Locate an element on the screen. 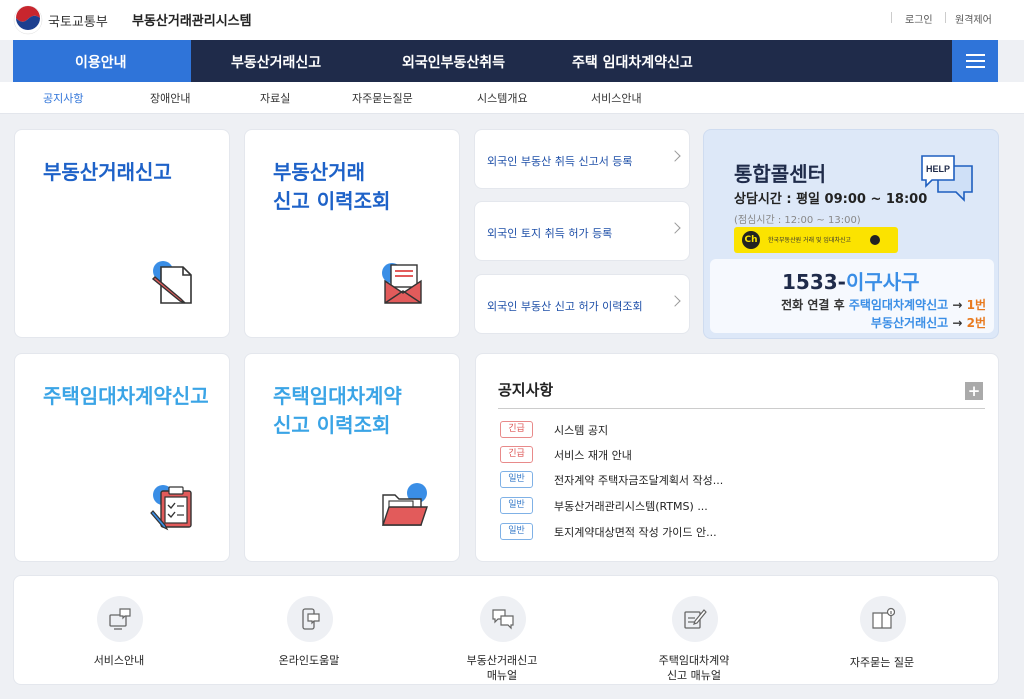 This screenshot has width=1024, height=699. quick-item-faq: 자주묻는 질문 is located at coordinates (882, 631).